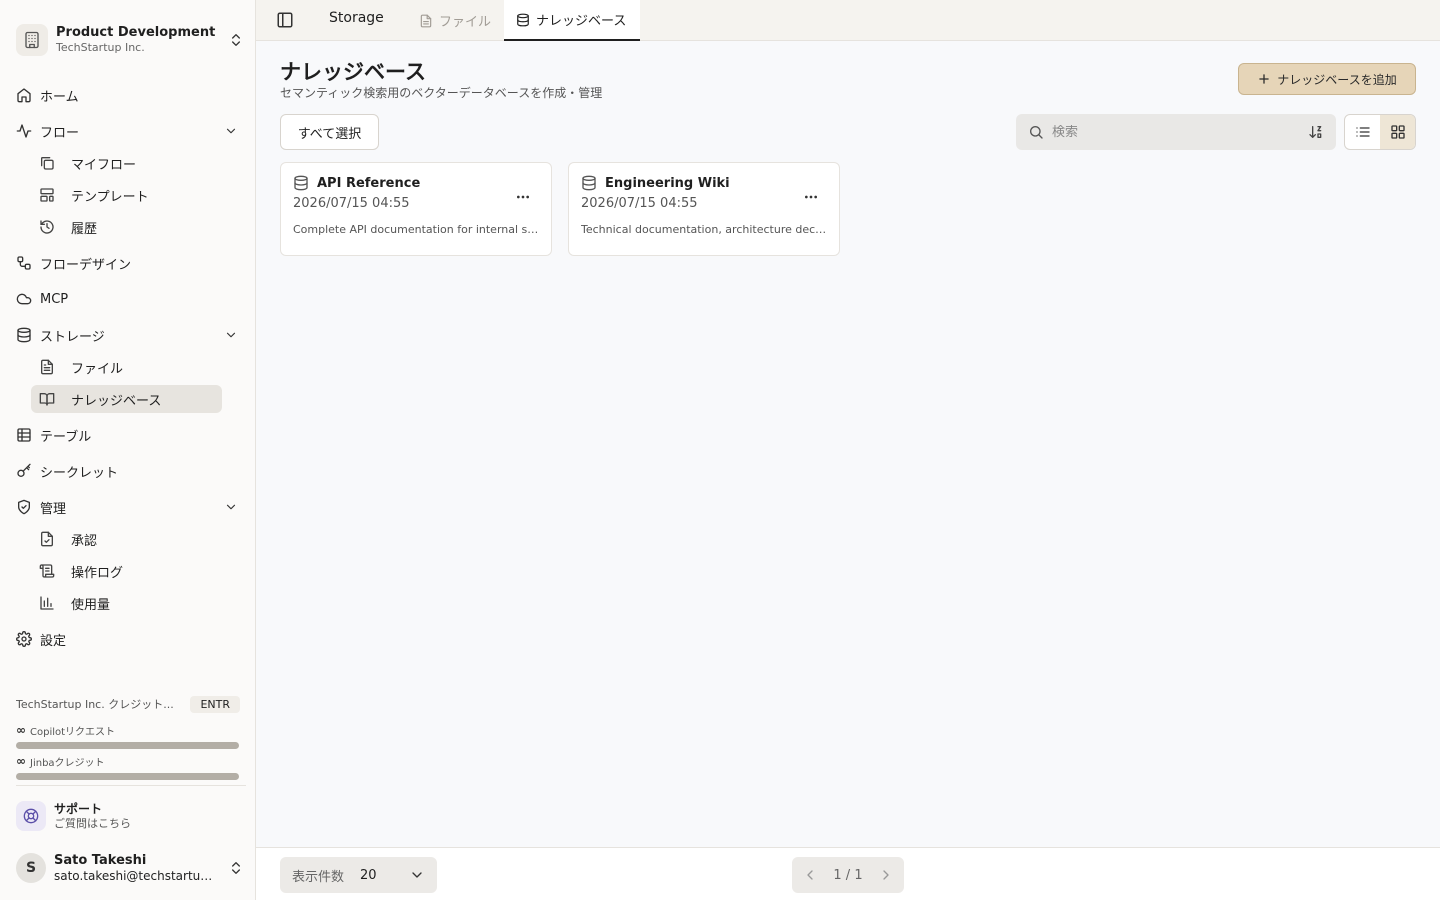  I want to click on sidebar-toggle-icon, so click(286, 21).